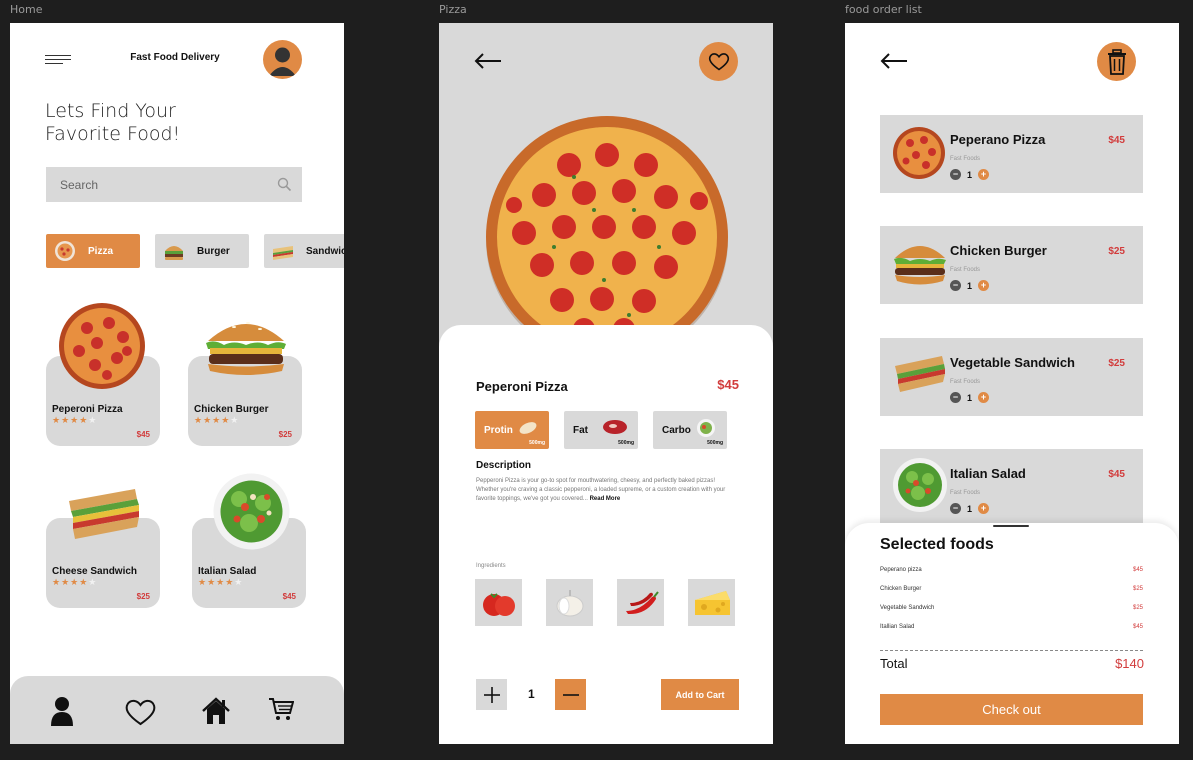 The width and height of the screenshot is (1193, 760). I want to click on order-item-name: Chicken Burger, so click(998, 250).